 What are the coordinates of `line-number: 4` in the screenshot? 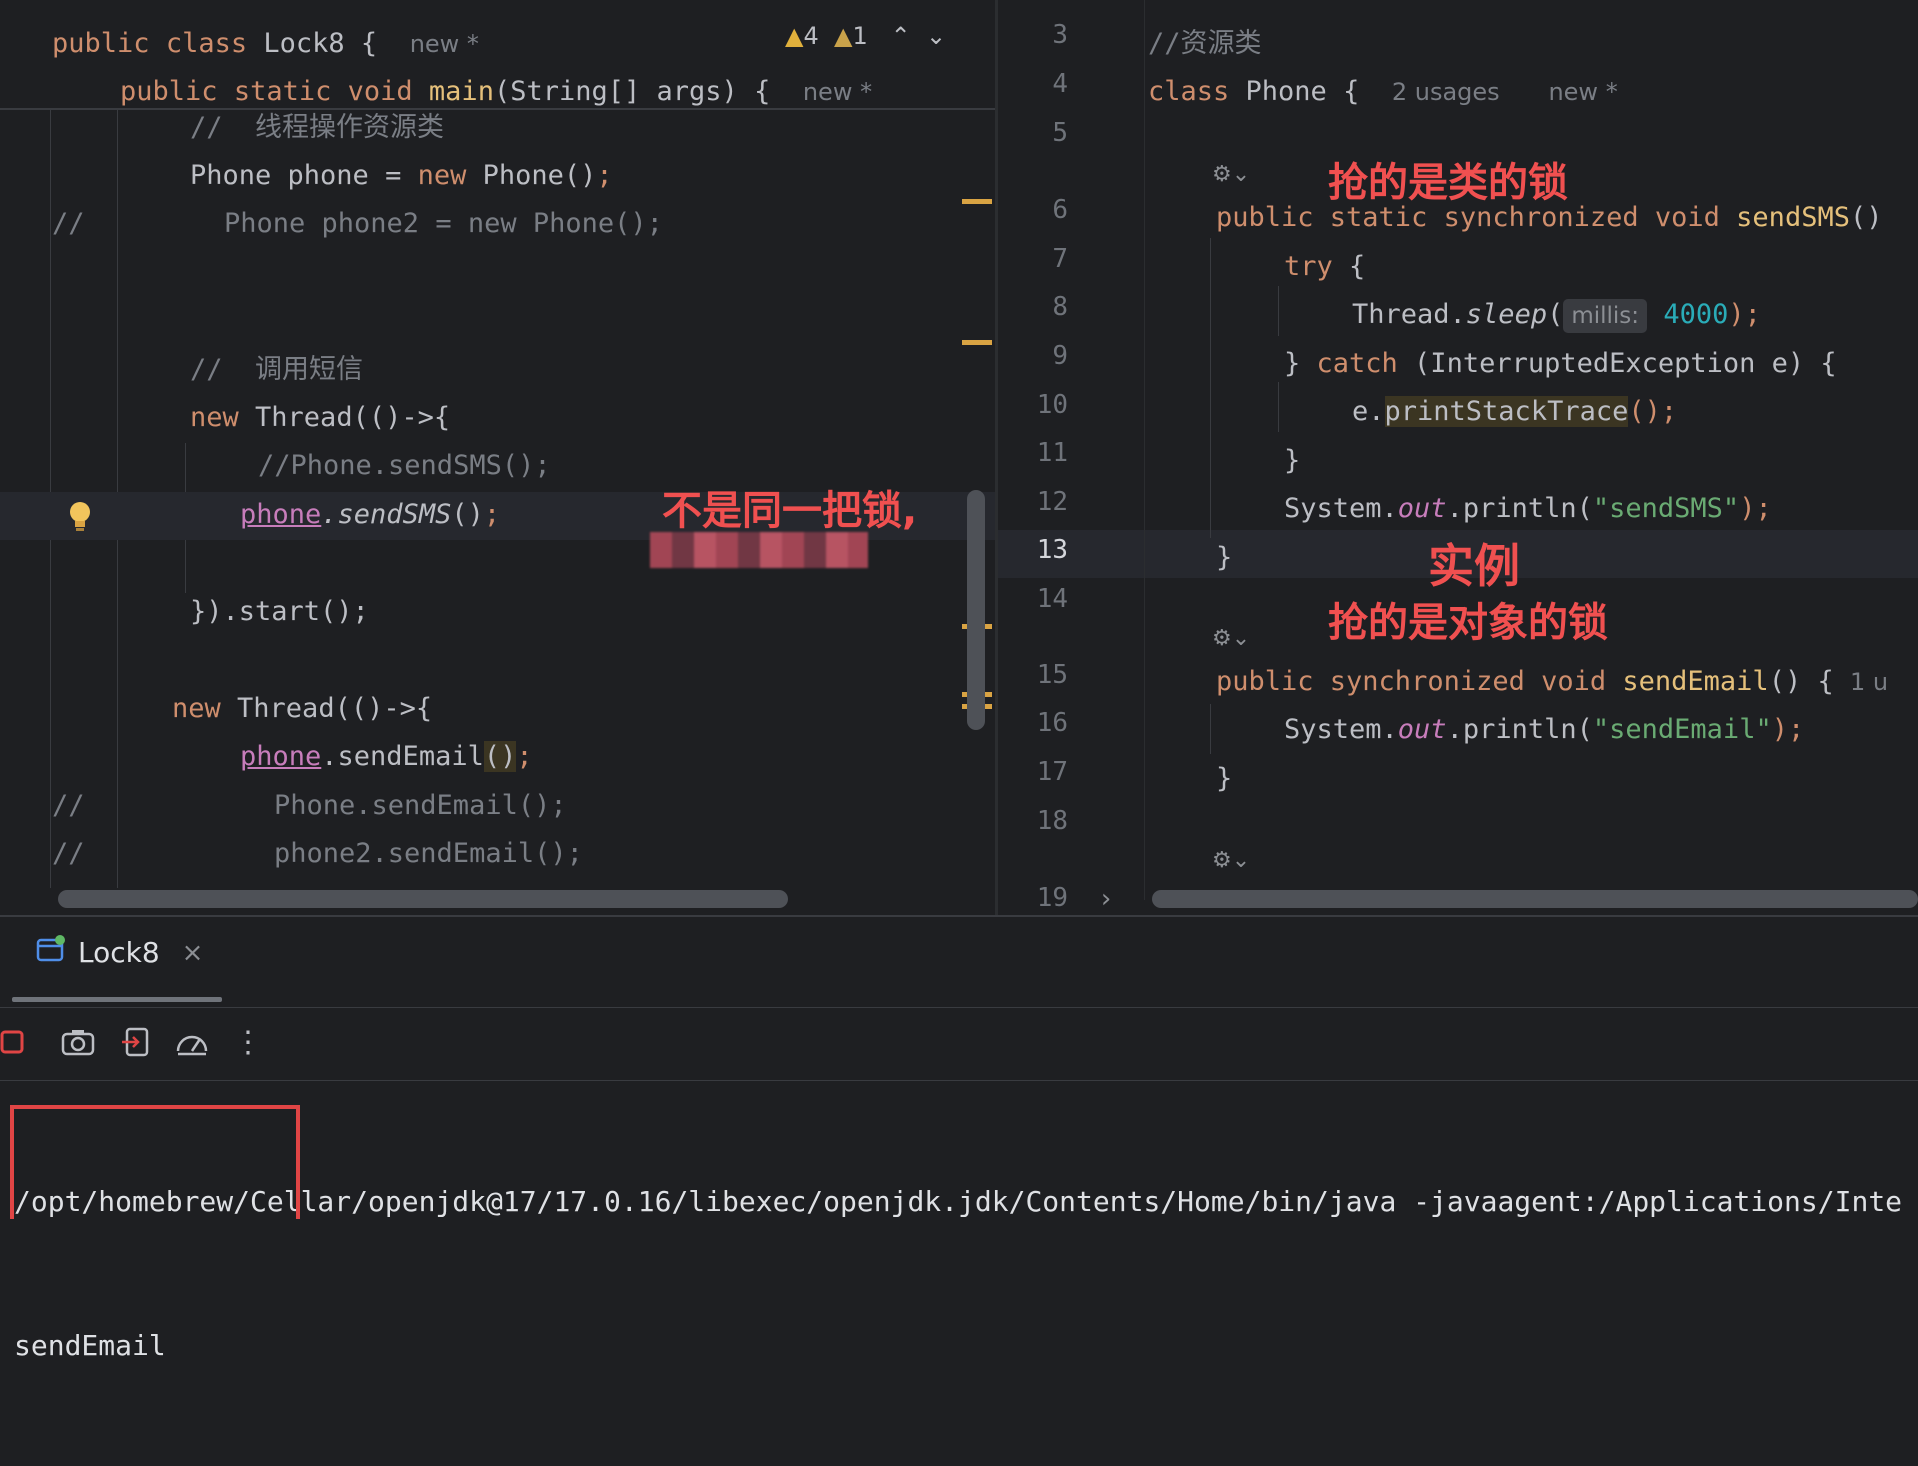 It's located at (1060, 84).